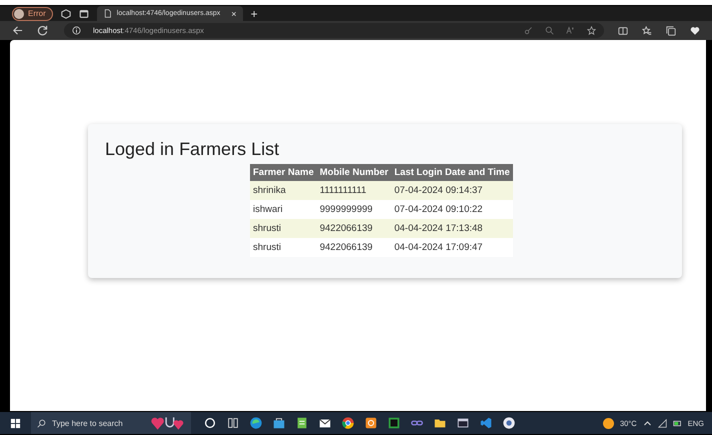 This screenshot has height=435, width=712. Describe the element at coordinates (42, 30) in the screenshot. I see `refresh-icon` at that location.